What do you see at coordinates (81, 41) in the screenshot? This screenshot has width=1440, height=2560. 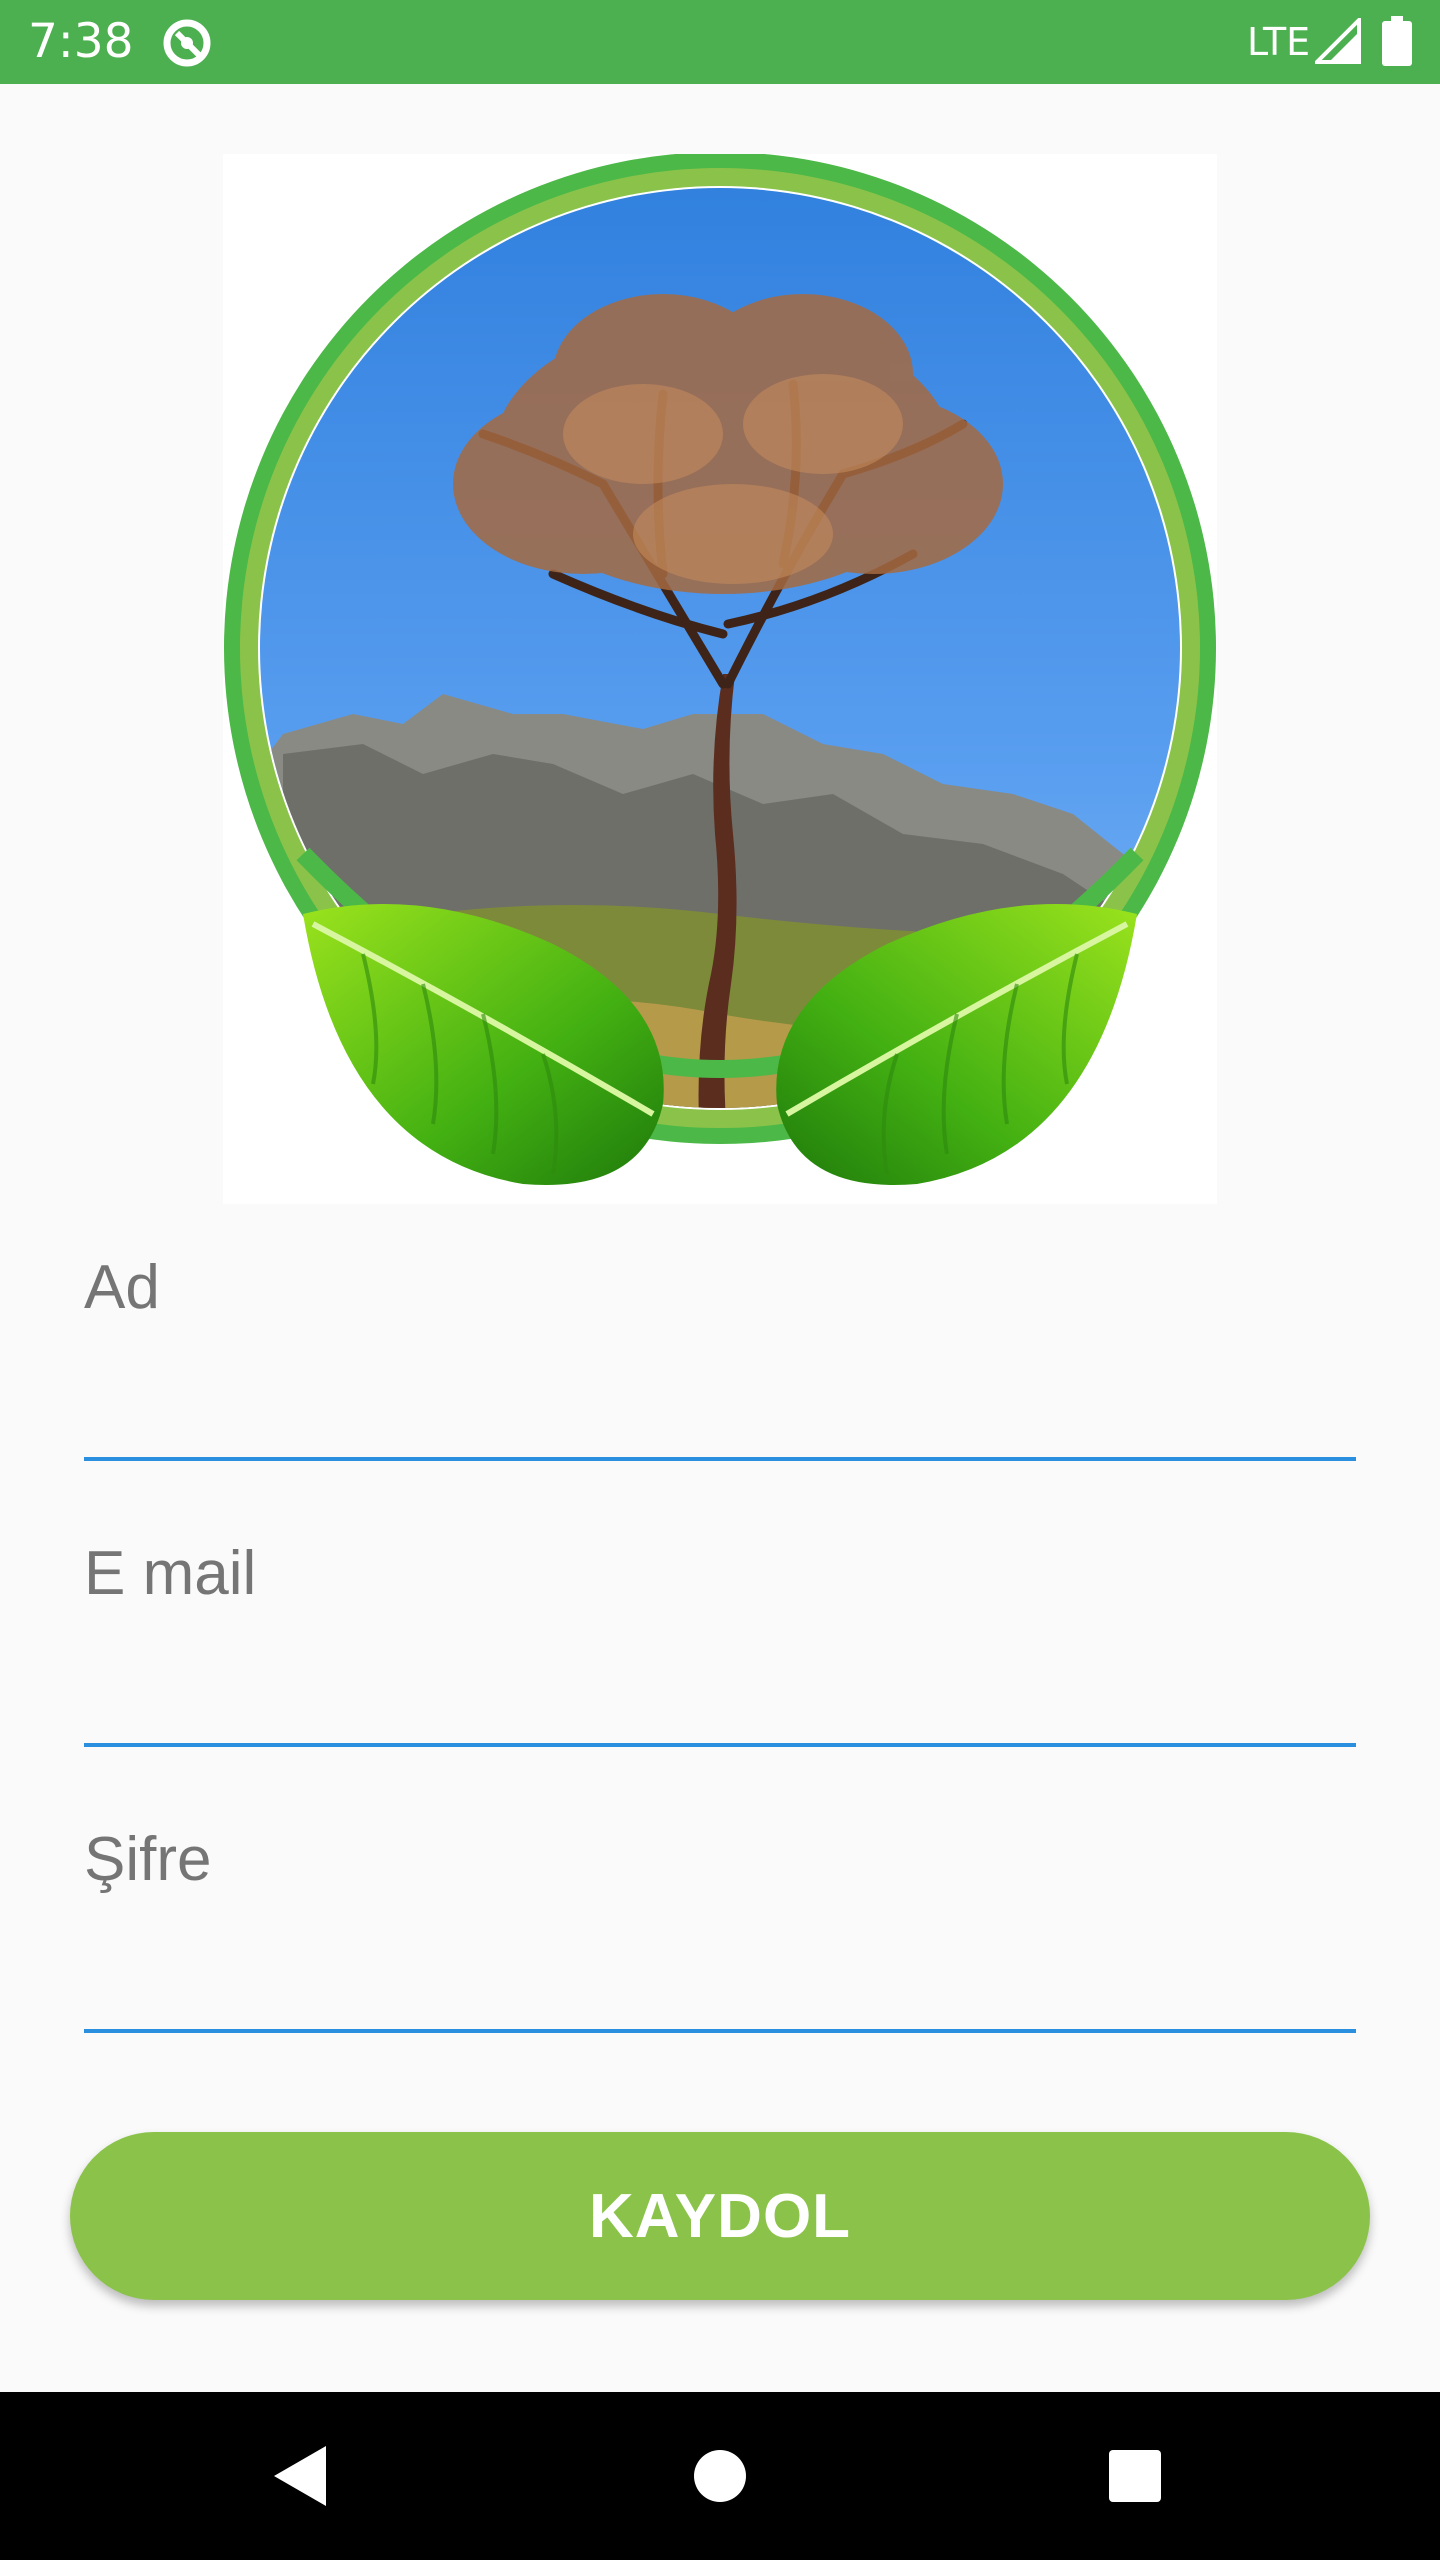 I see `status-time: 7:38` at bounding box center [81, 41].